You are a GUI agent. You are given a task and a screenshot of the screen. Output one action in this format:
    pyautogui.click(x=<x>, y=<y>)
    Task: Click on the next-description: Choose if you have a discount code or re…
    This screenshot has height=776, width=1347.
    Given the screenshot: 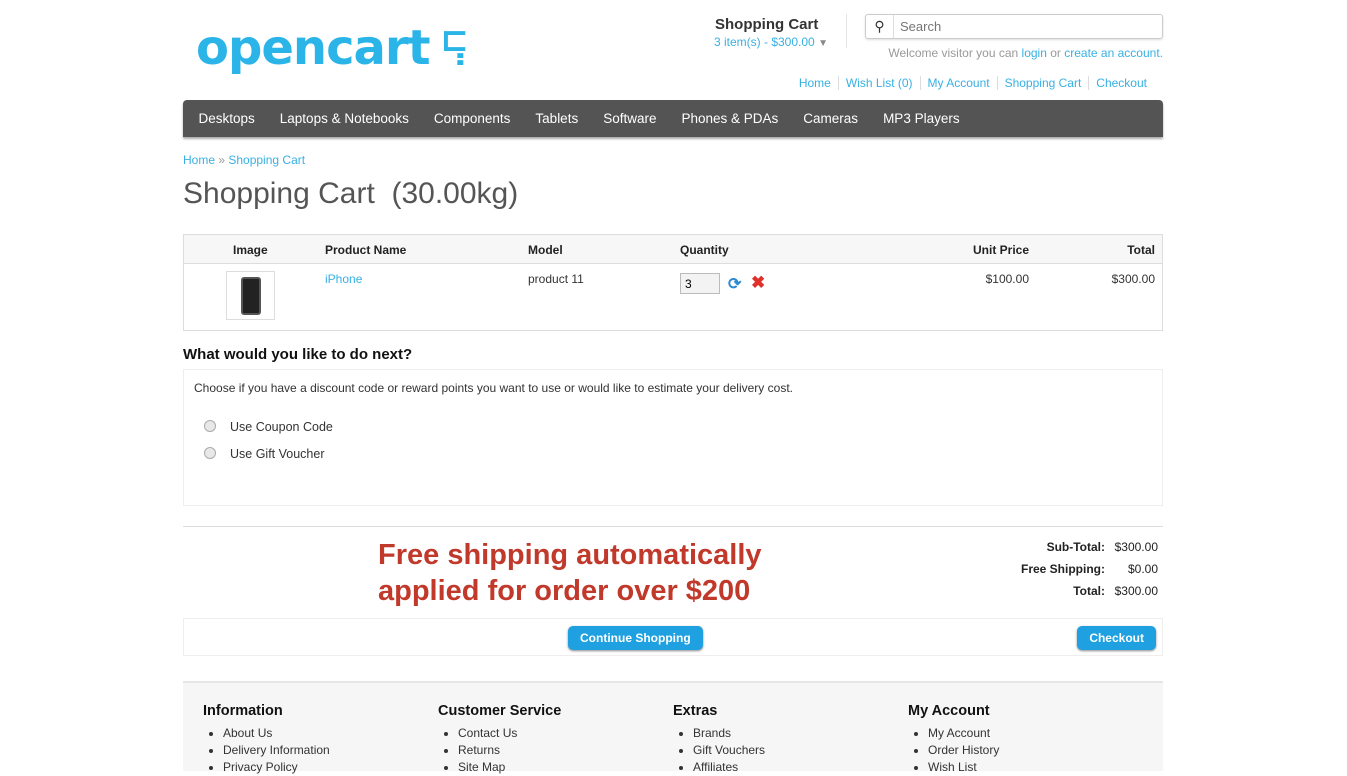 What is the action you would take?
    pyautogui.click(x=493, y=388)
    